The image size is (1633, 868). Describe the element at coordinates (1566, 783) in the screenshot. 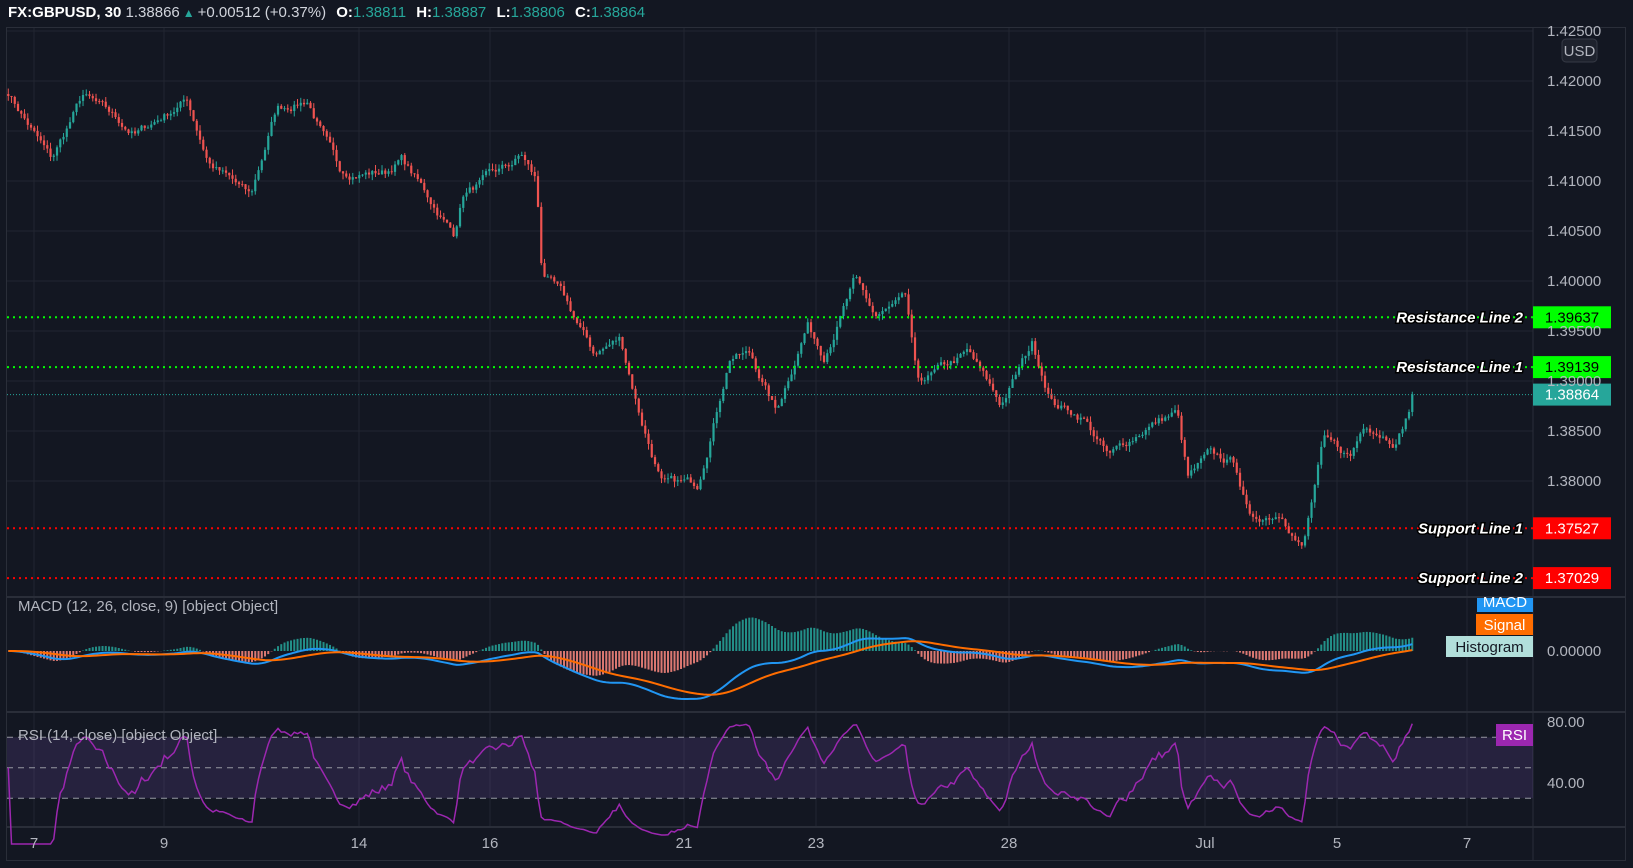

I see `rsi-tick-label: 40.00` at that location.